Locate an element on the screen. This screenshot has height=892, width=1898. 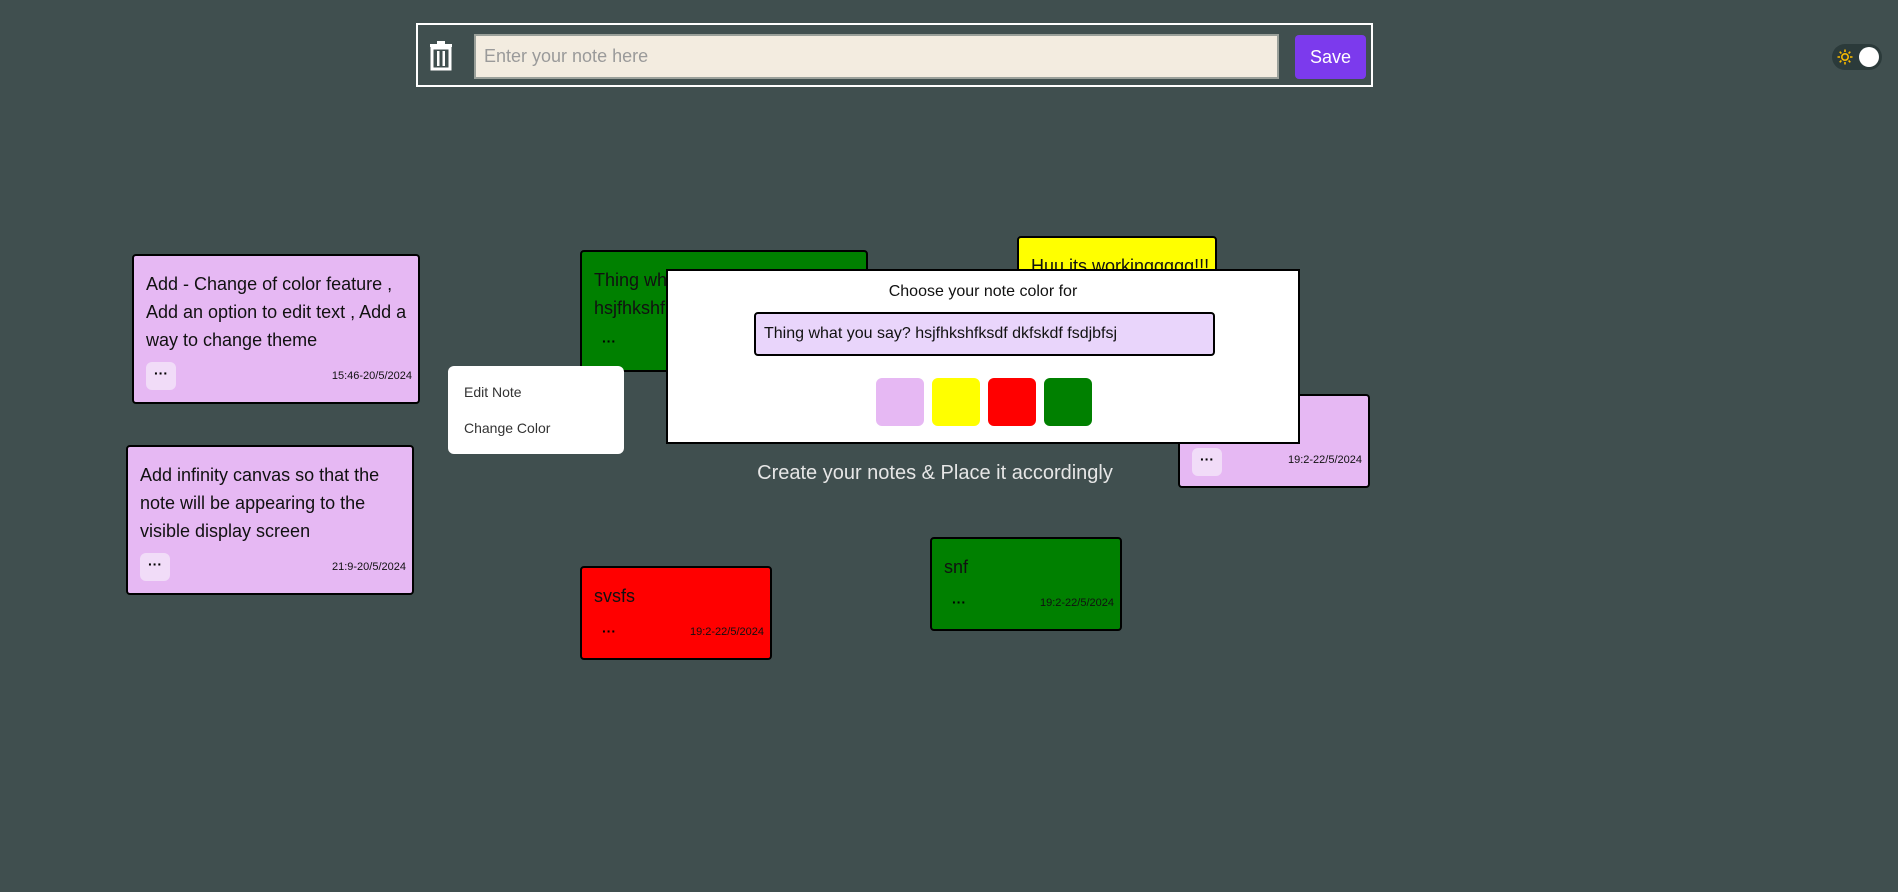
menu-item-change-color: Change Color is located at coordinates (507, 428).